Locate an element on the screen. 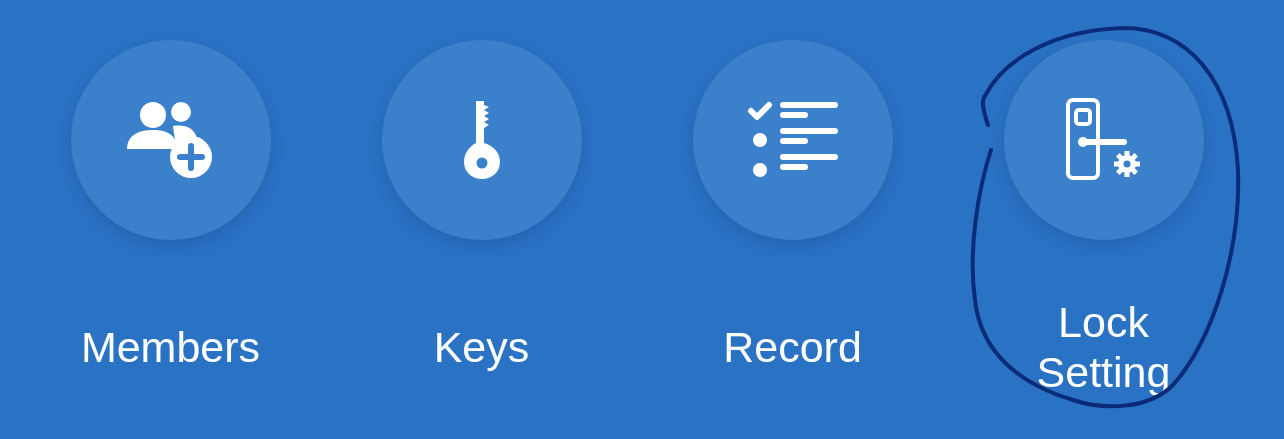 Image resolution: width=1284 pixels, height=439 pixels. action-label: Lock Setting is located at coordinates (1103, 347).